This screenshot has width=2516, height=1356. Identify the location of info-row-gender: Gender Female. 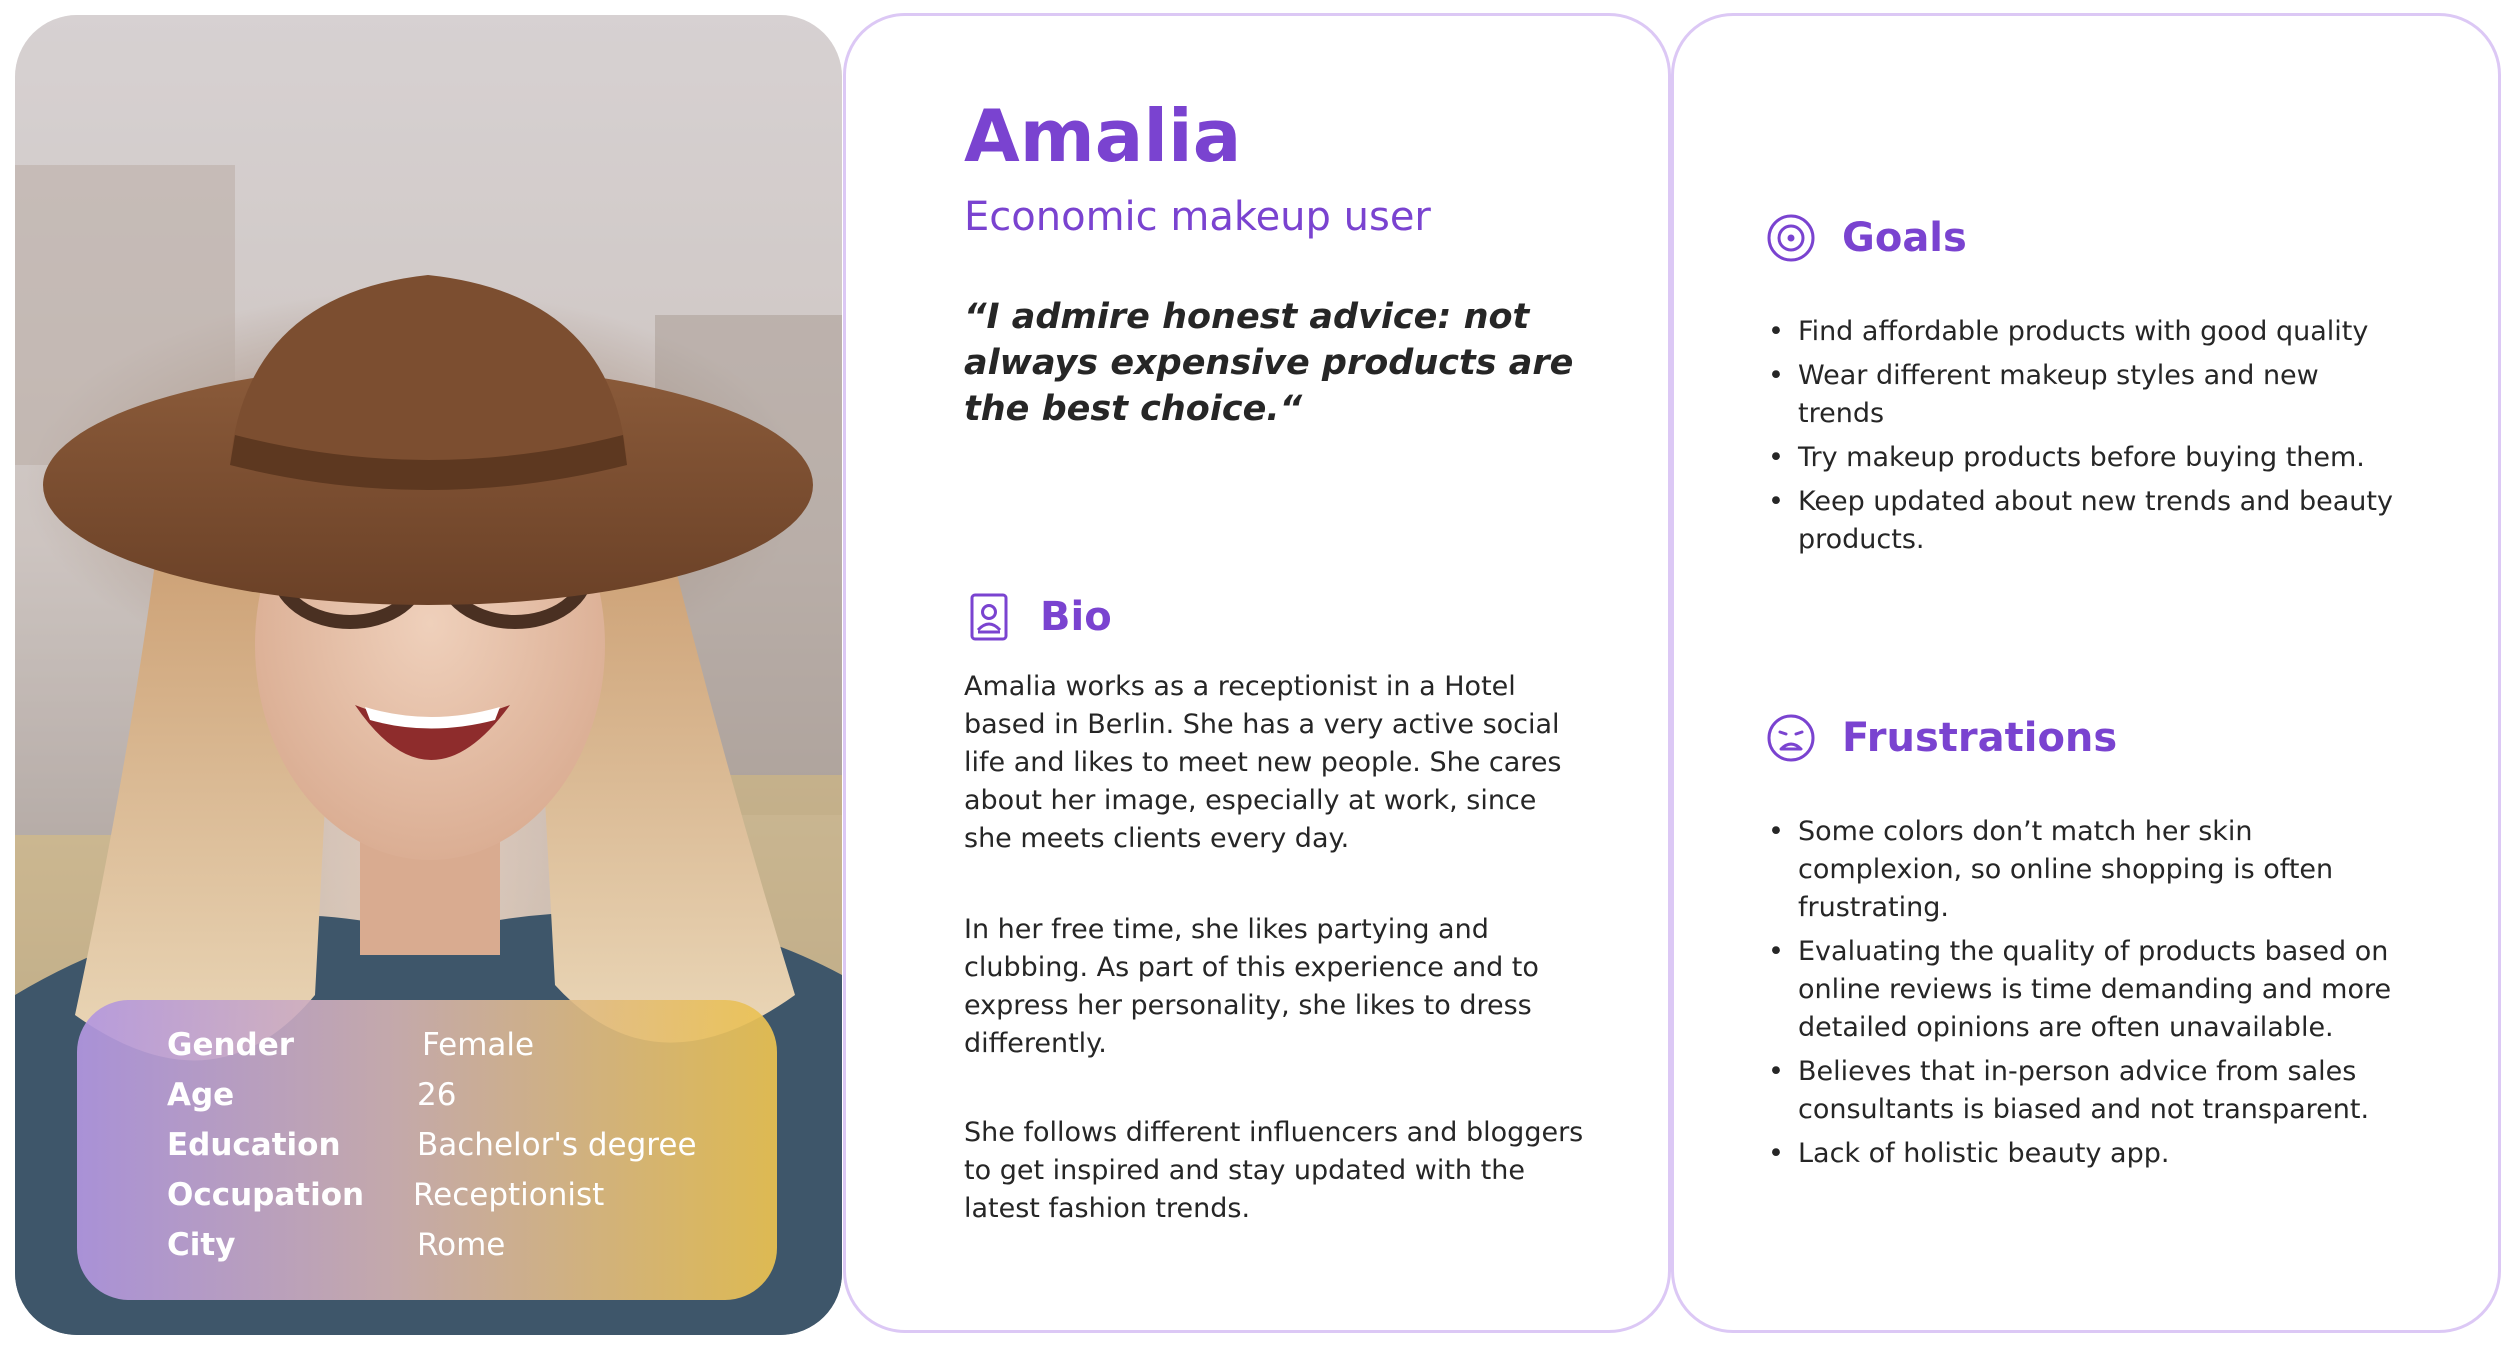
(427, 1052).